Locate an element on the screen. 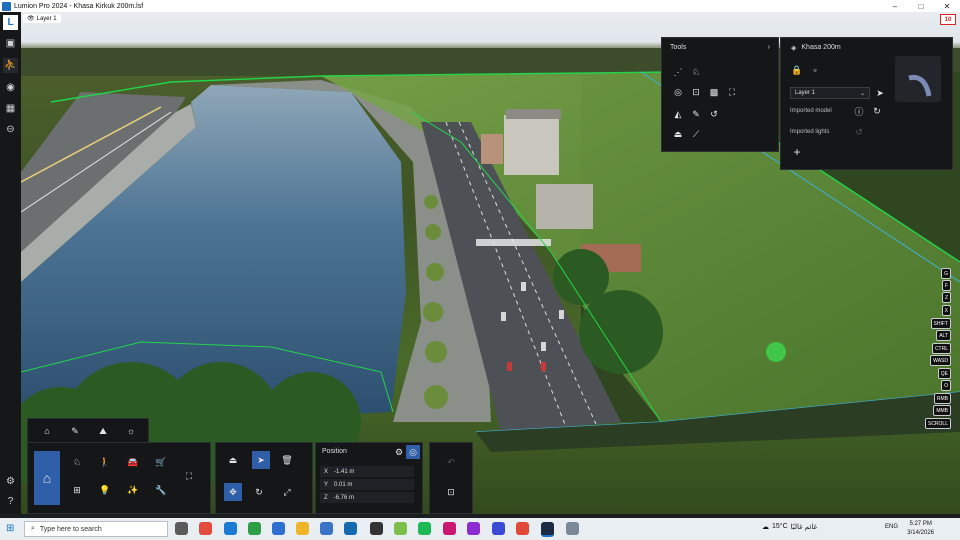  tools-panel: Tools › ⋰ ♘ ◎ ⊡ ▩ ⛶ ◭ ✎ ↺ ⏏ ⟋ is located at coordinates (720, 94).